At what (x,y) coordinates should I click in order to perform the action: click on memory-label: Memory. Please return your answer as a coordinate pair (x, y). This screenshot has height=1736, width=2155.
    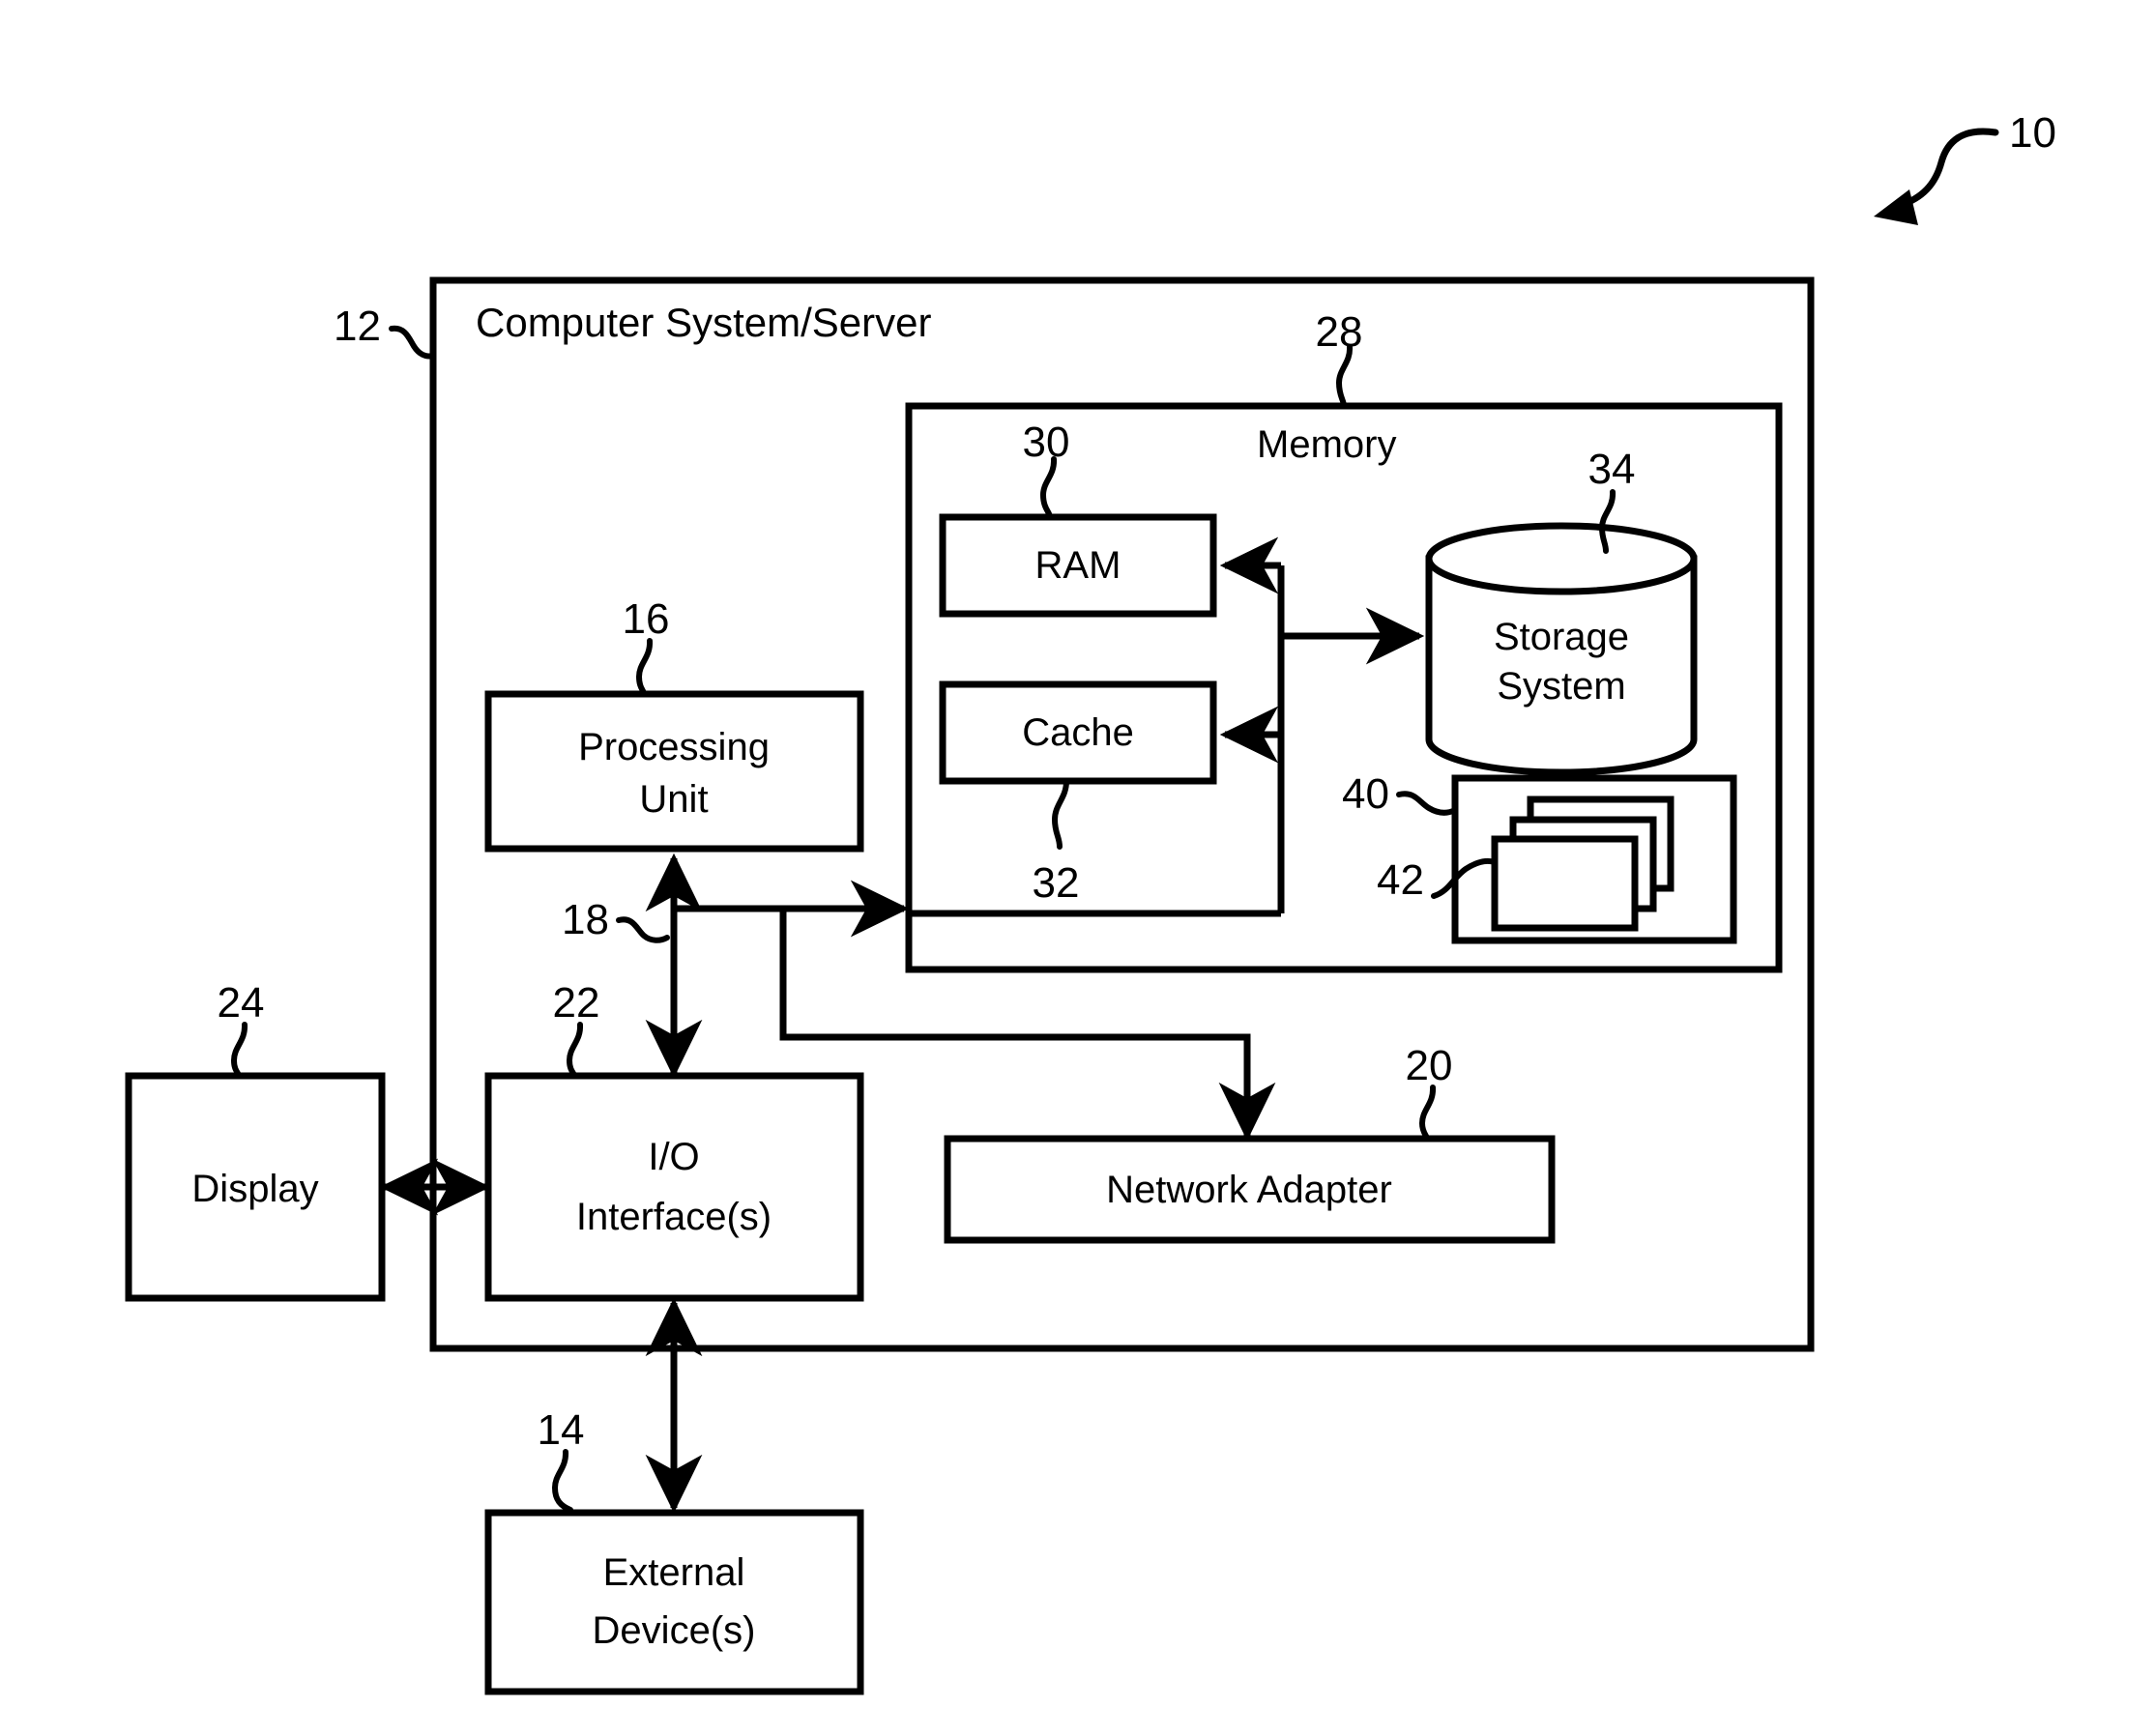
    Looking at the image, I should click on (1326, 444).